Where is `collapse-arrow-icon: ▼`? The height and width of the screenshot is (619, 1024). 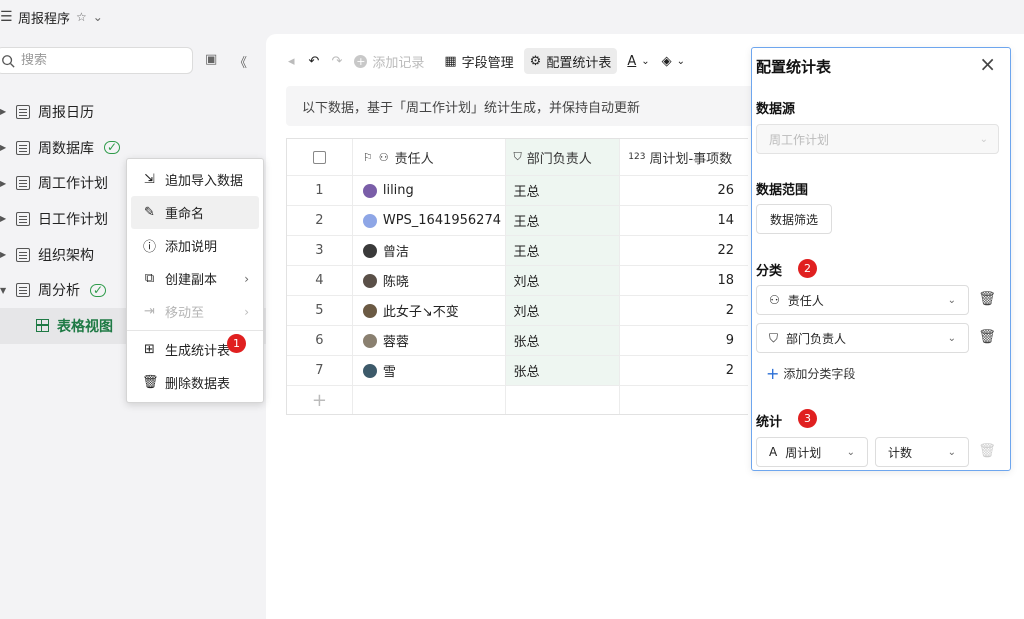
collapse-arrow-icon: ▼ is located at coordinates (4, 290).